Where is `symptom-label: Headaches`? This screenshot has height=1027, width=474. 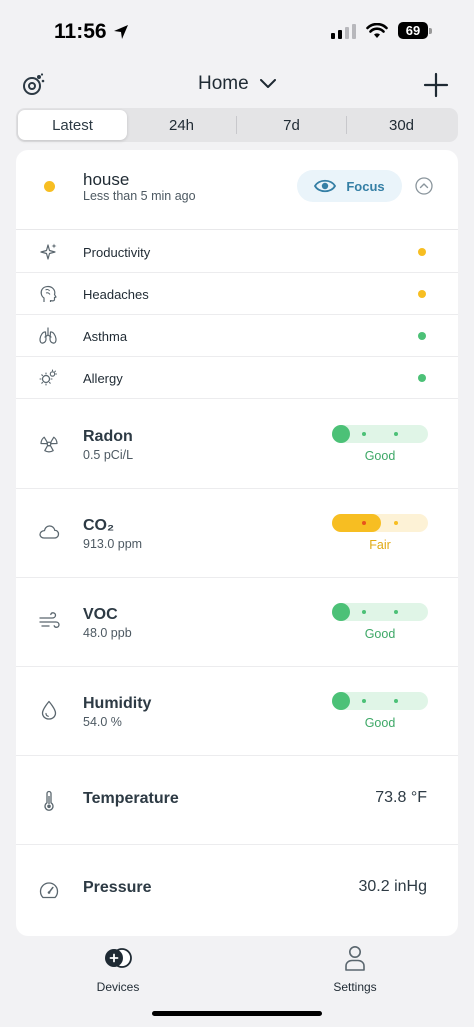
symptom-label: Headaches is located at coordinates (116, 294).